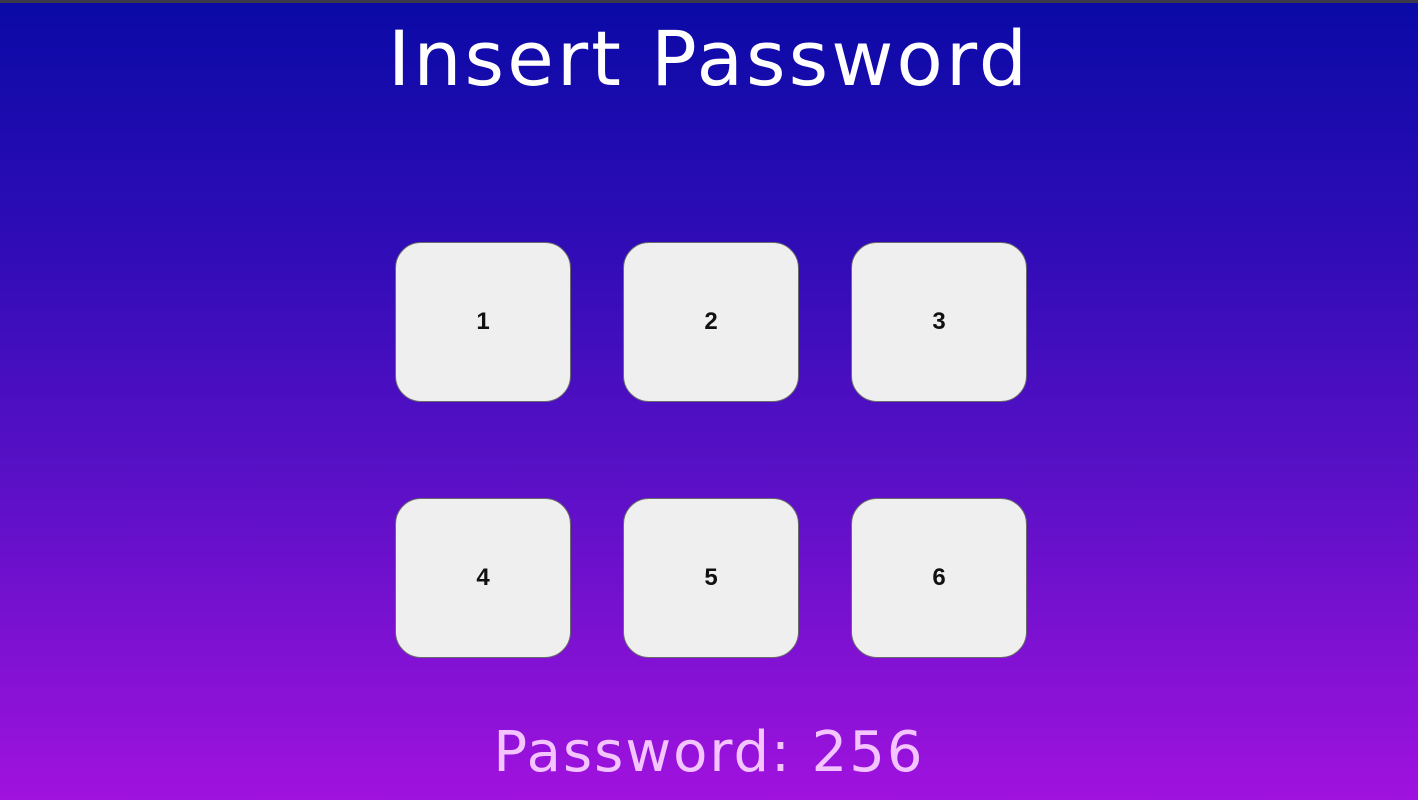  I want to click on password-display: Password: 256, so click(709, 752).